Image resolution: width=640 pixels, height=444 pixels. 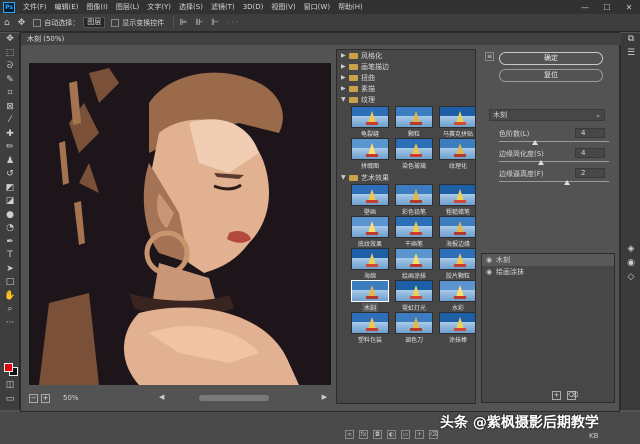 I want to click on zoom-level: 50%, so click(x=71, y=398).